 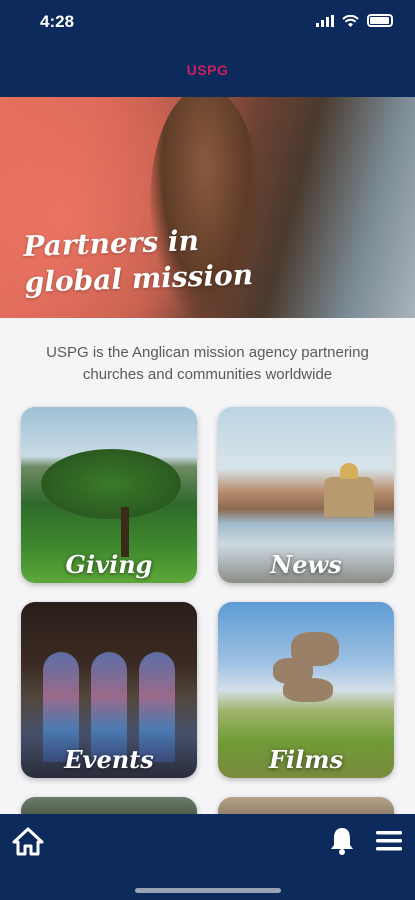 What do you see at coordinates (57, 21) in the screenshot?
I see `status-time: 4:28` at bounding box center [57, 21].